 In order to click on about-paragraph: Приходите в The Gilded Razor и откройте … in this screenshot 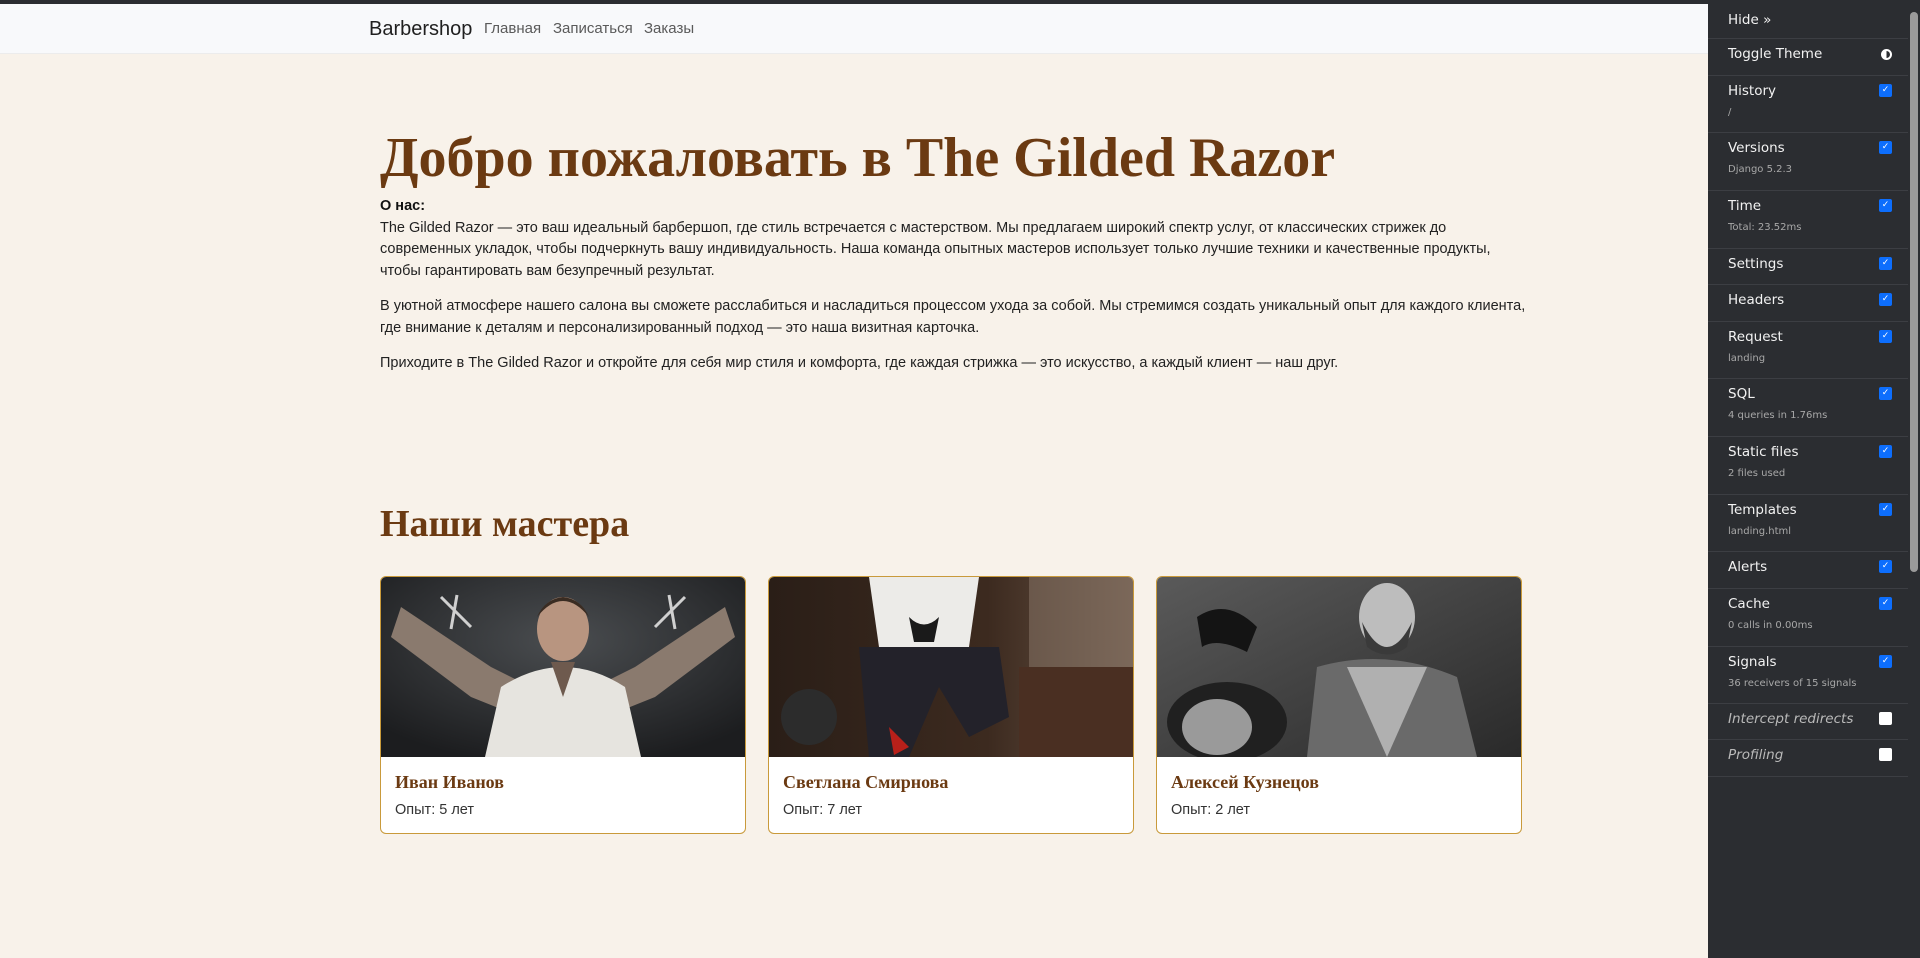, I will do `click(859, 363)`.